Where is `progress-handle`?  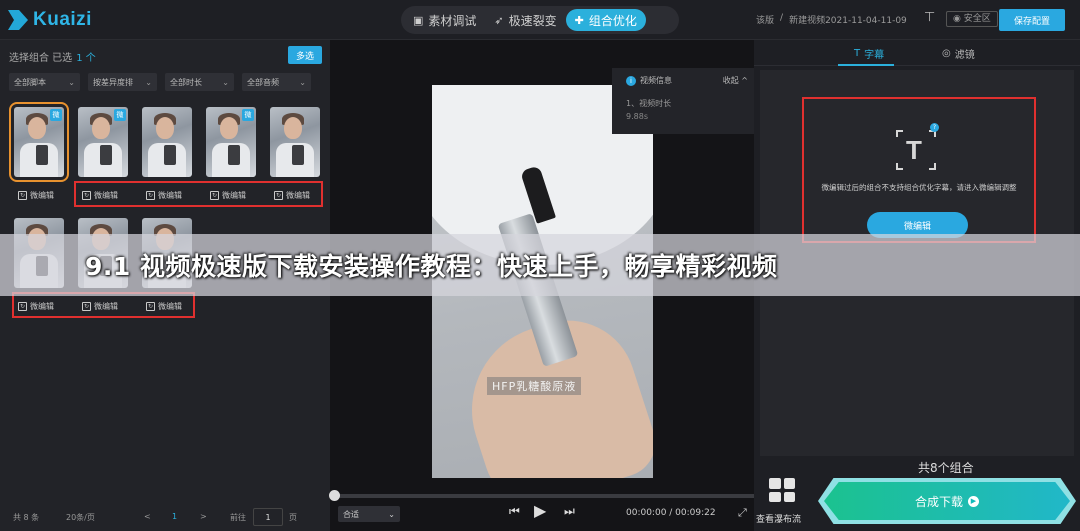
progress-handle is located at coordinates (334, 495).